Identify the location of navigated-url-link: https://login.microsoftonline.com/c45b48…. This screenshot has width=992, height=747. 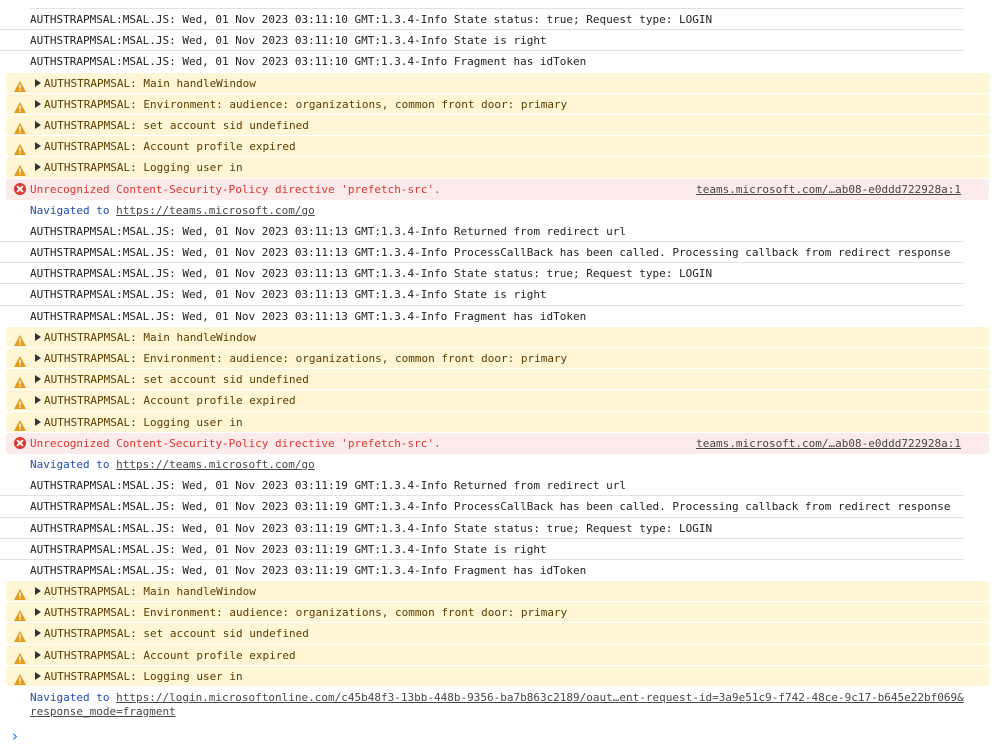
(497, 704).